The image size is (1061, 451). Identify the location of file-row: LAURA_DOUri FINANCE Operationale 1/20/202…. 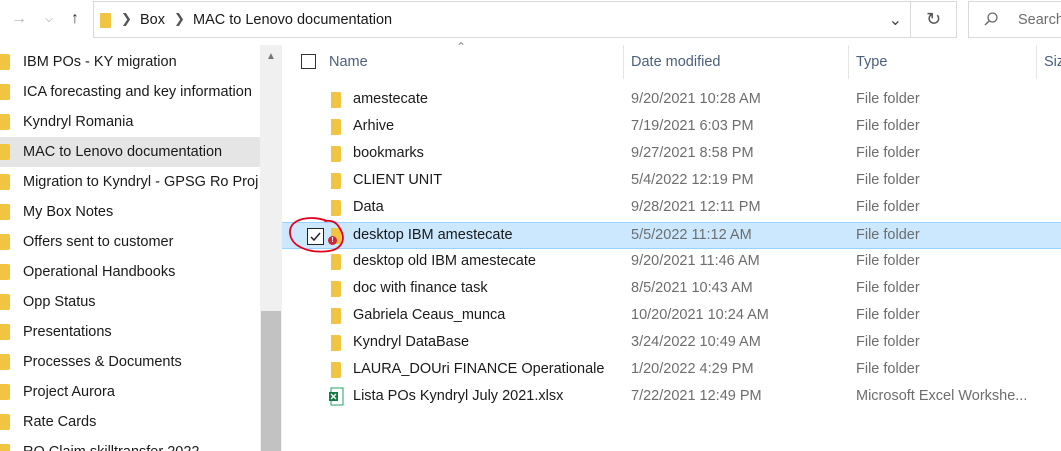
(671, 370).